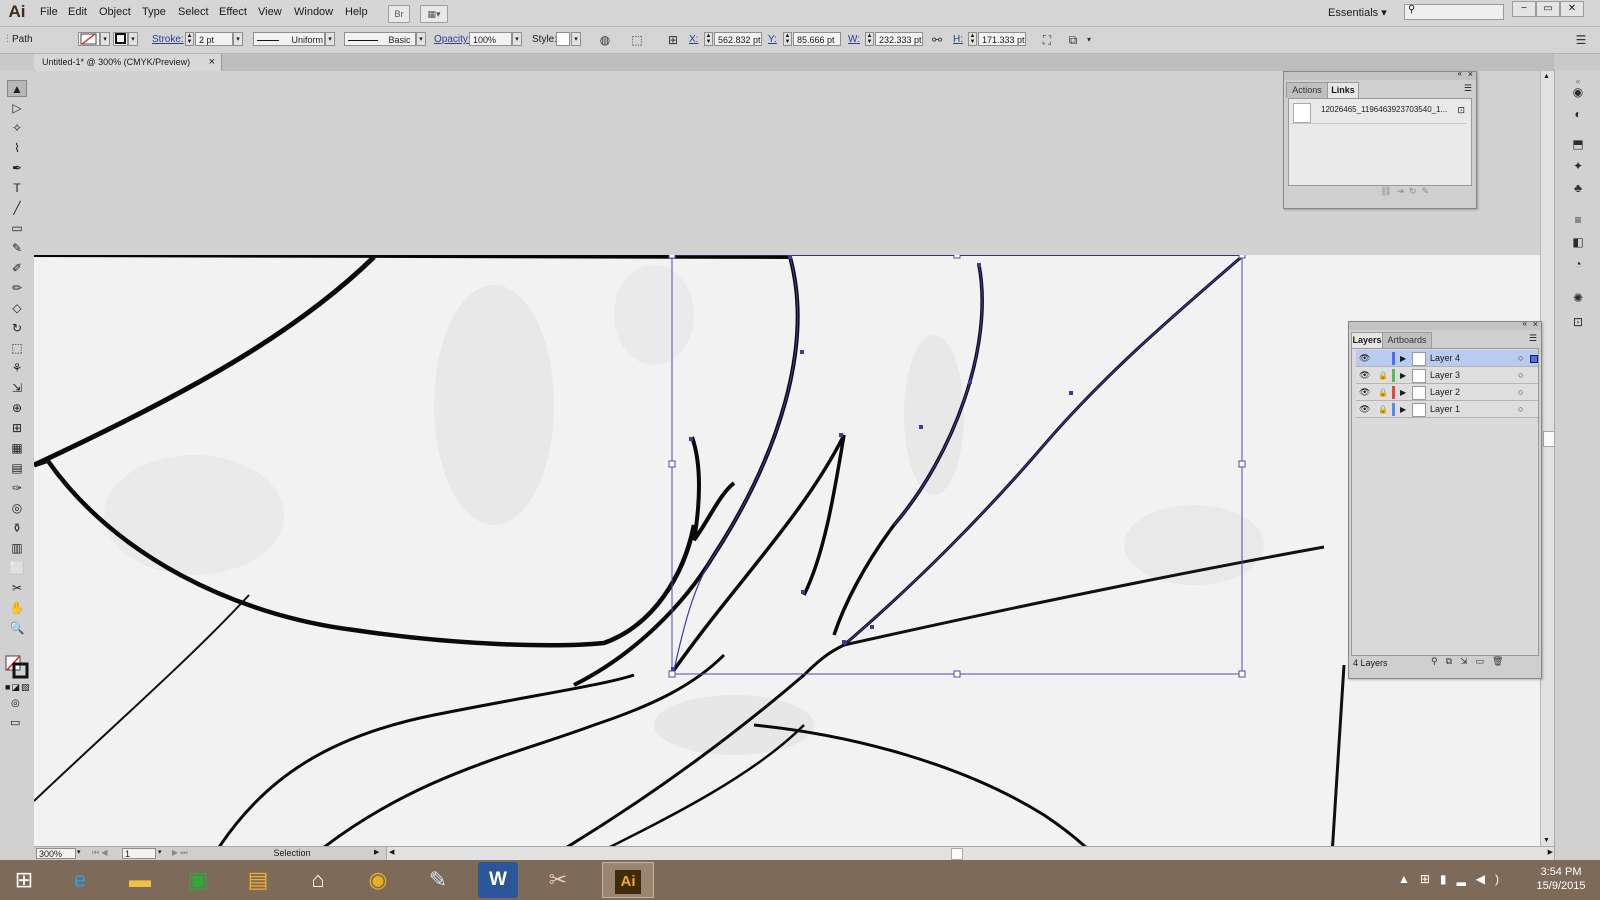 The height and width of the screenshot is (900, 1600). I want to click on graphic-styles-panel-icon: ⊡, so click(1578, 322).